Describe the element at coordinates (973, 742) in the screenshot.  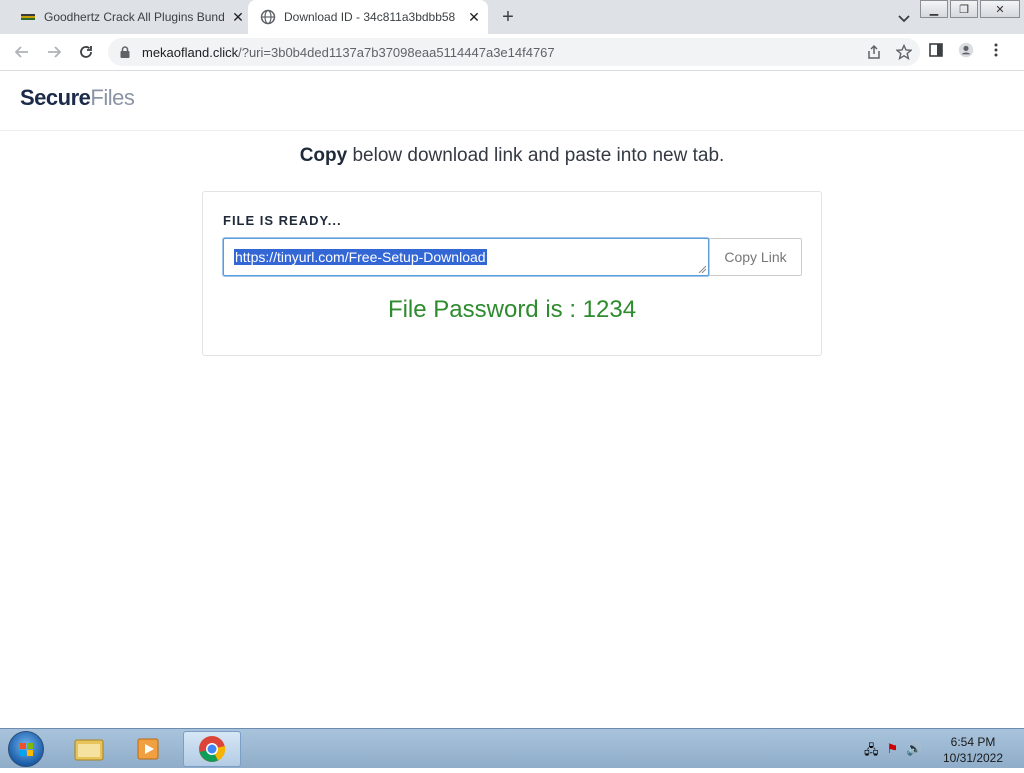
I see `clock-time: 6:54 PM` at that location.